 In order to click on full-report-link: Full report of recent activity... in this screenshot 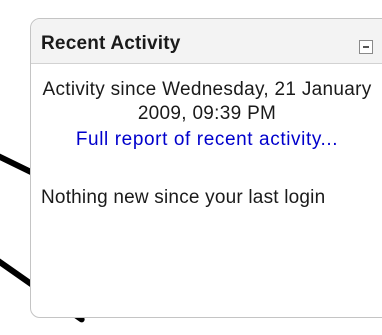, I will do `click(207, 140)`.